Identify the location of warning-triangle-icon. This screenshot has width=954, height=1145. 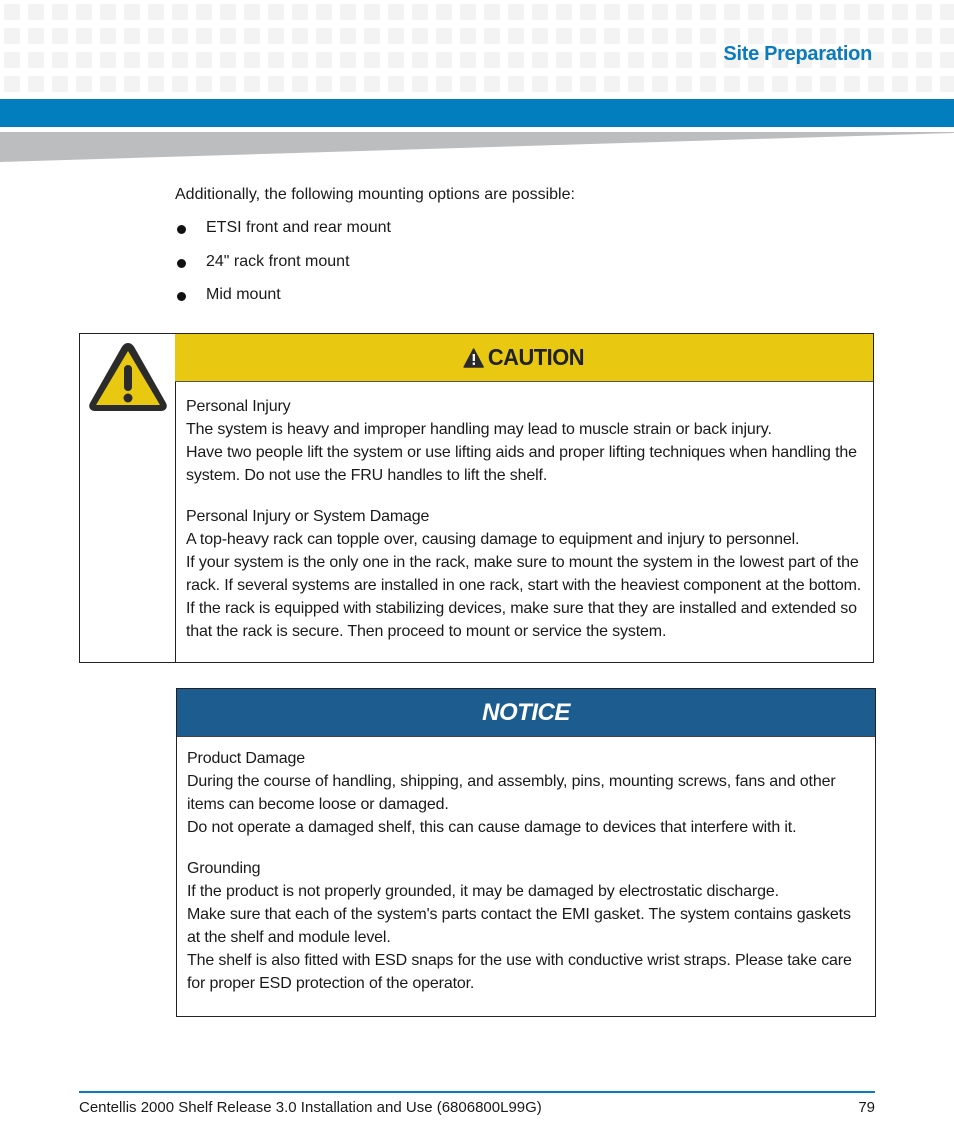
(128, 377).